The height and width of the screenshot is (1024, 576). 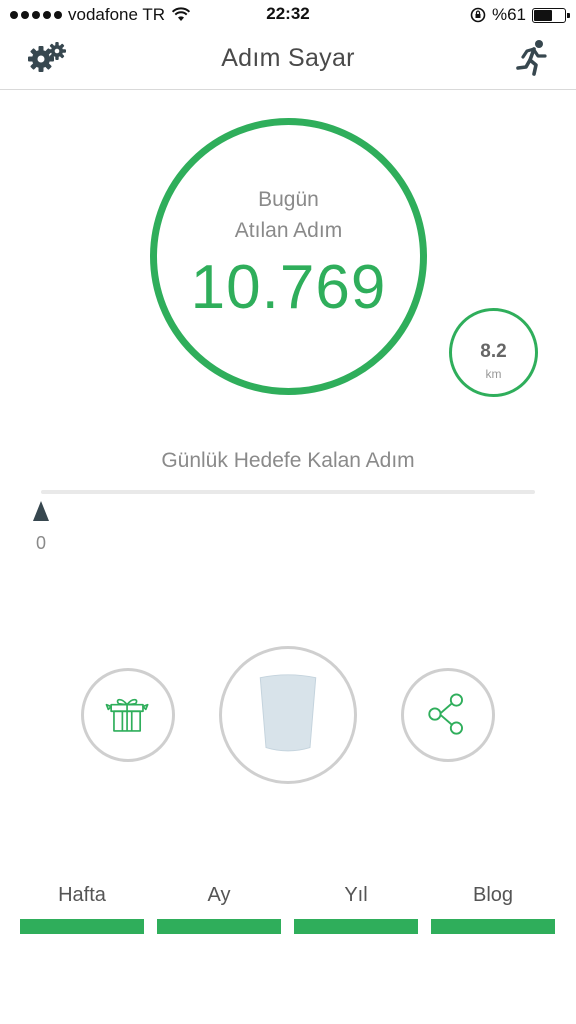 What do you see at coordinates (288, 15) in the screenshot?
I see `status-bar: vodafone TR 22:32 %61` at bounding box center [288, 15].